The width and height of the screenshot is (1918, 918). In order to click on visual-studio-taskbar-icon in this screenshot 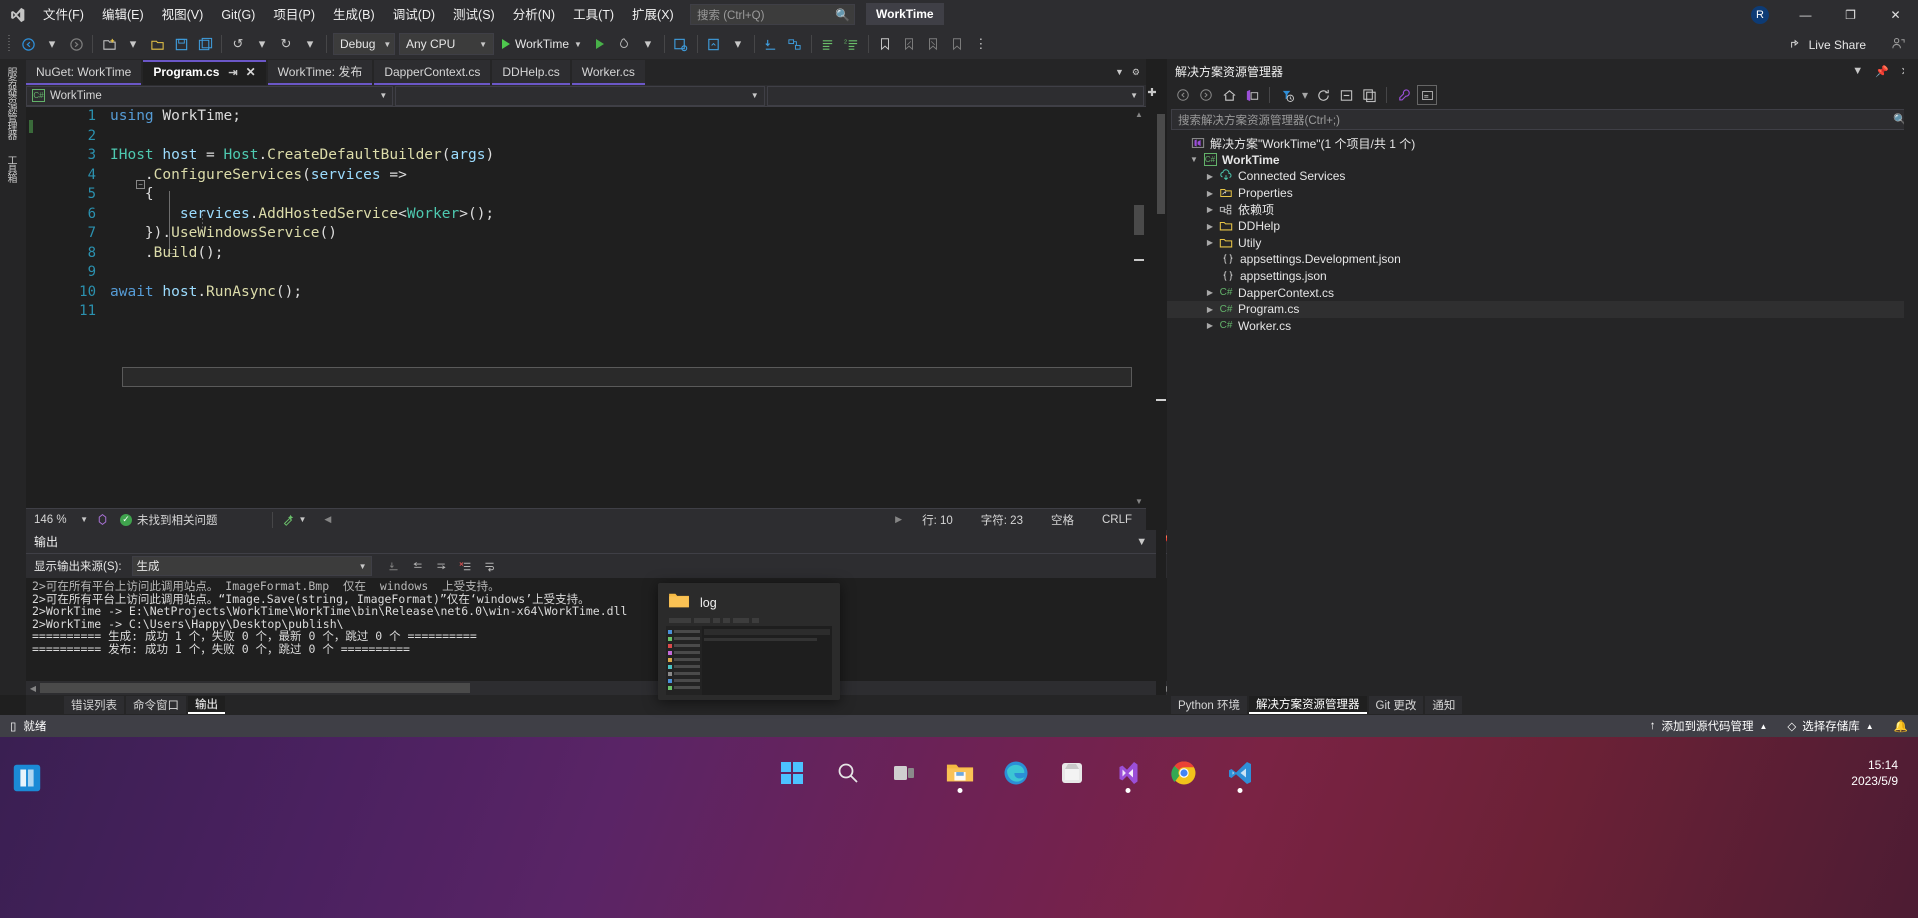, I will do `click(1128, 773)`.